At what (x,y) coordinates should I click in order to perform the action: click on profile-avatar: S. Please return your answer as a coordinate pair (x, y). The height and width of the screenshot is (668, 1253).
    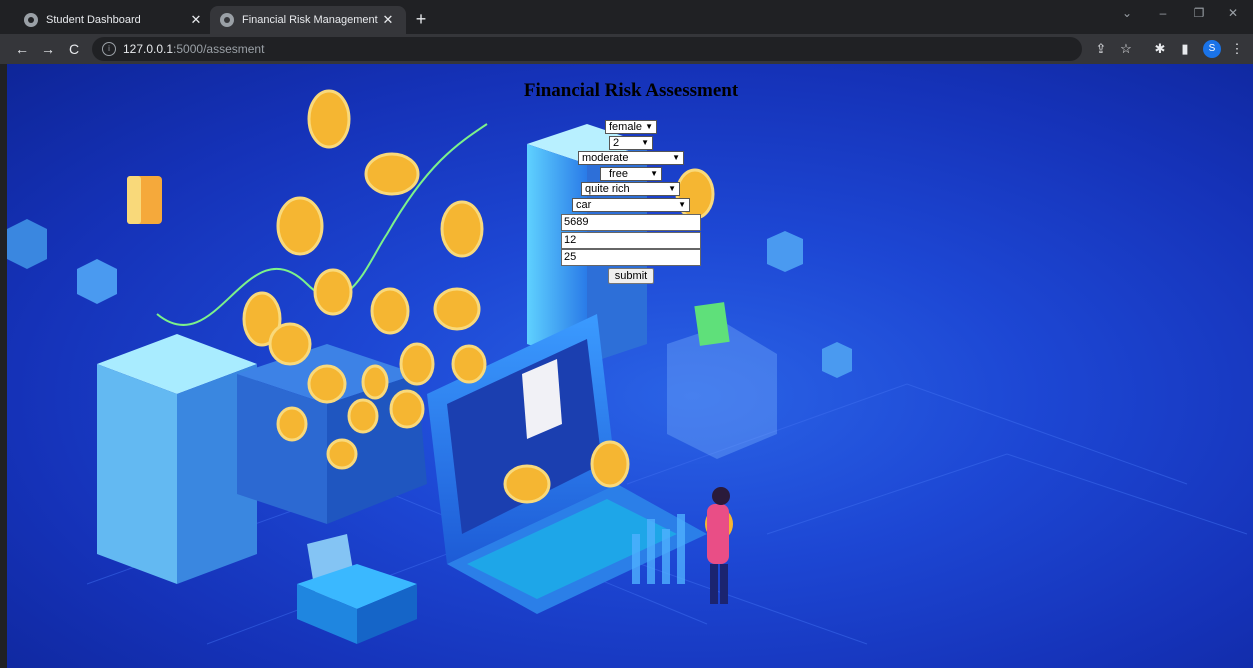
    Looking at the image, I should click on (1212, 49).